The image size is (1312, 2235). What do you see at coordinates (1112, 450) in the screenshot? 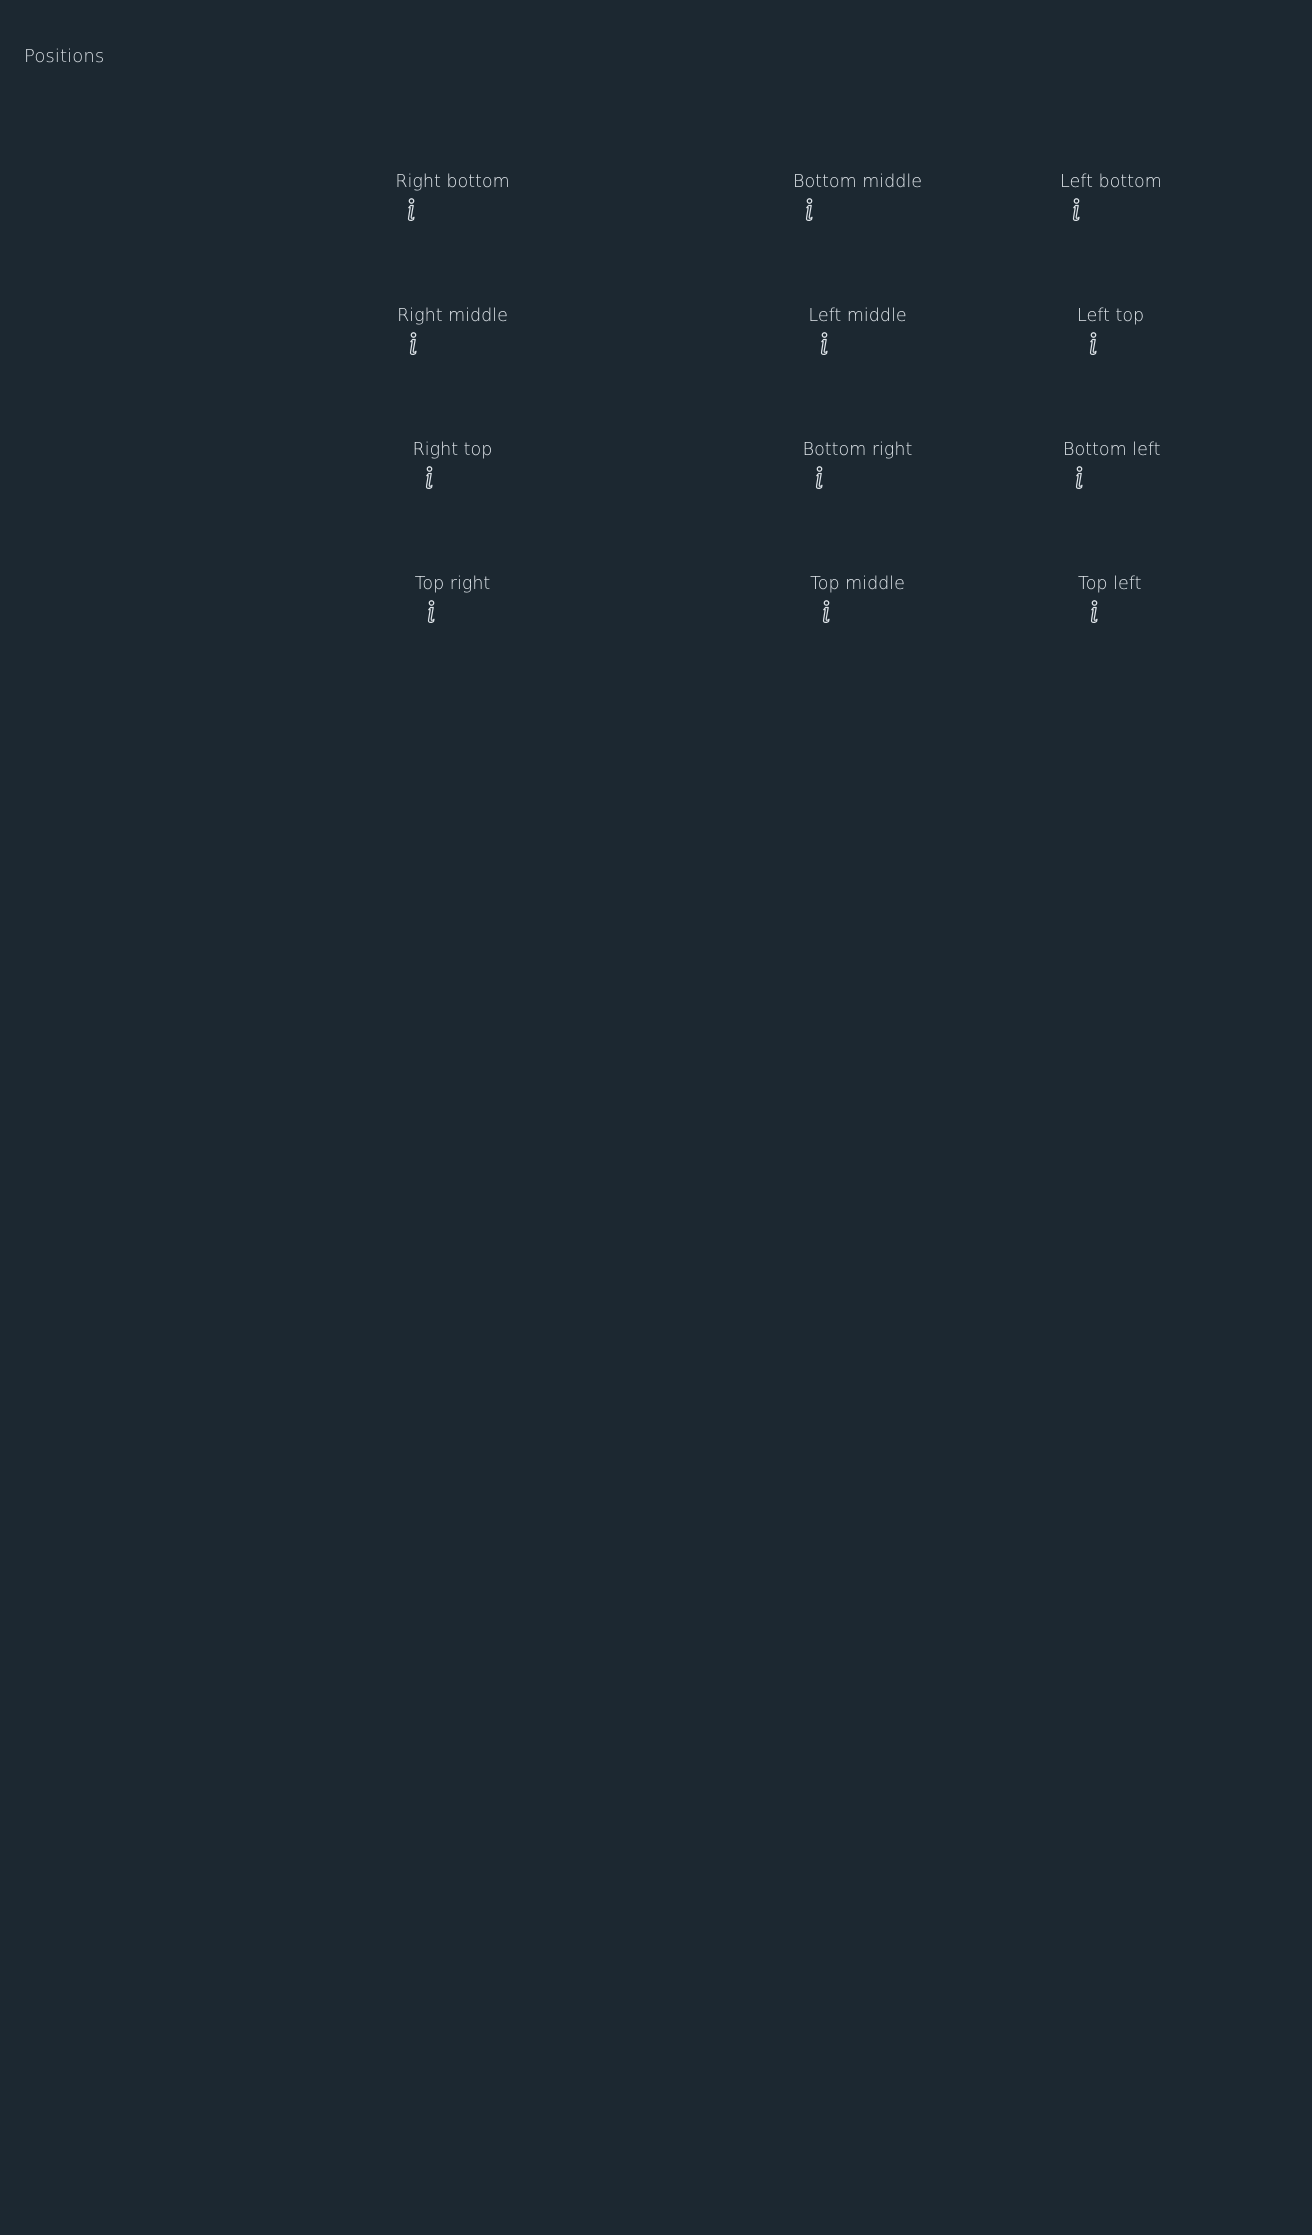
I see `position-label: Bottom left` at bounding box center [1112, 450].